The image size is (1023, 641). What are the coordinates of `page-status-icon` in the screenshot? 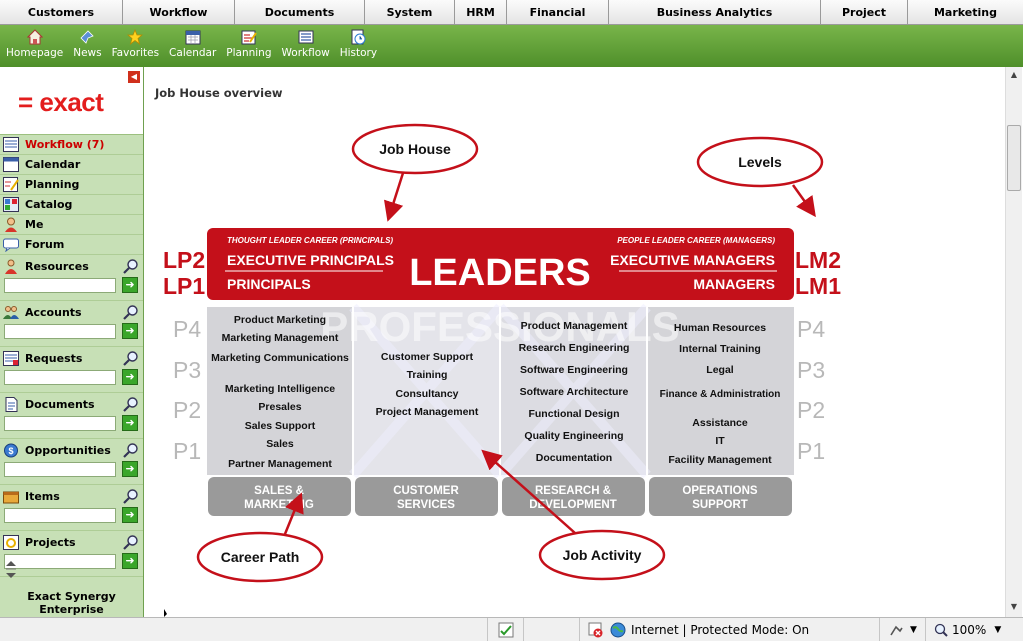 It's located at (506, 629).